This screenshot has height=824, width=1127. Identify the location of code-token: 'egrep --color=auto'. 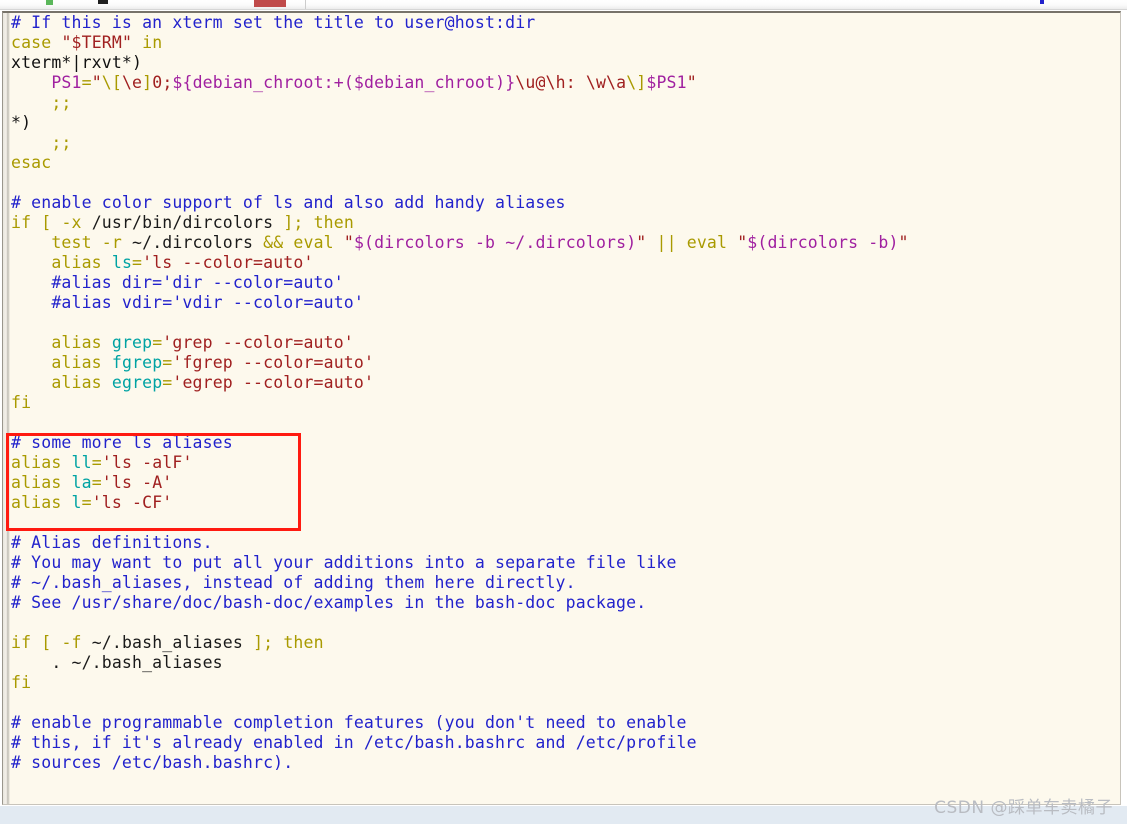
(273, 382).